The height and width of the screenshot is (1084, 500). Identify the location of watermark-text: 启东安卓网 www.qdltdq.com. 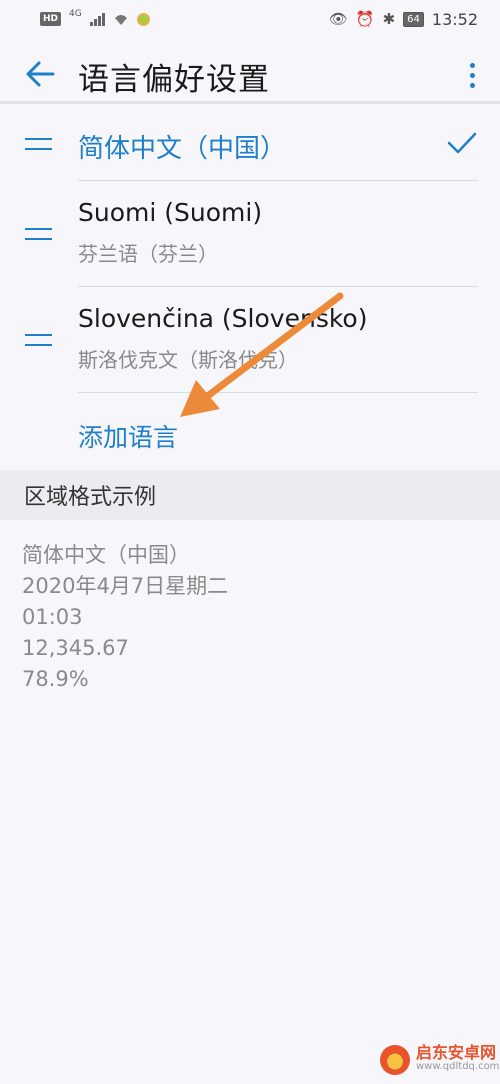
(458, 1058).